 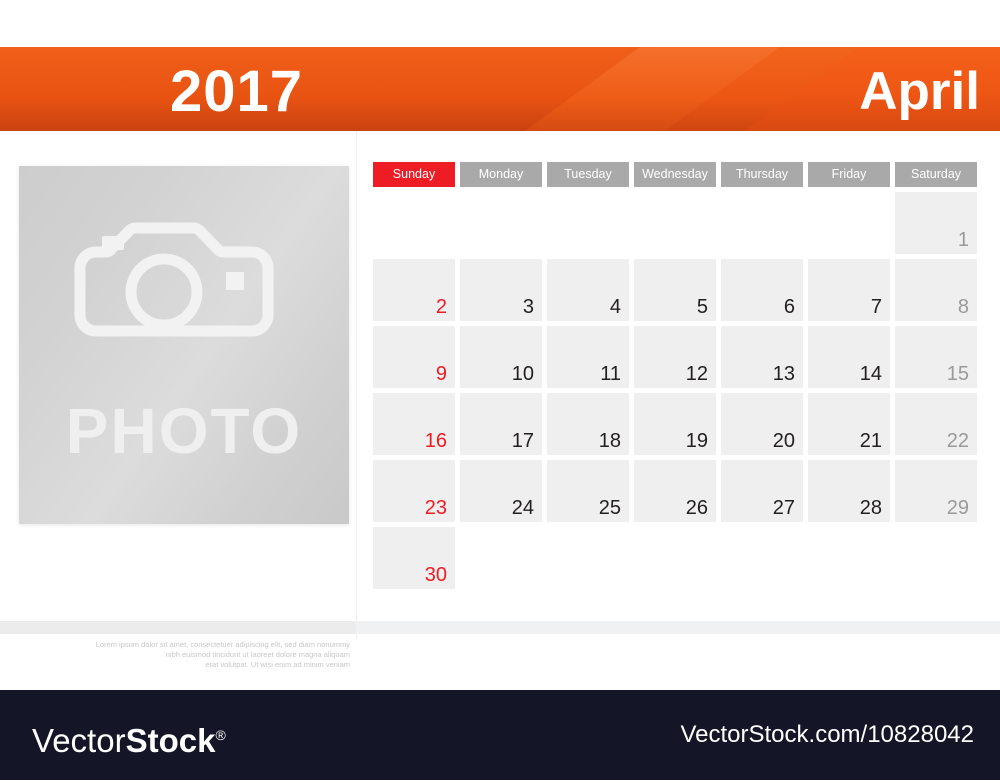 I want to click on calendar-day-cell: 16, so click(x=414, y=424).